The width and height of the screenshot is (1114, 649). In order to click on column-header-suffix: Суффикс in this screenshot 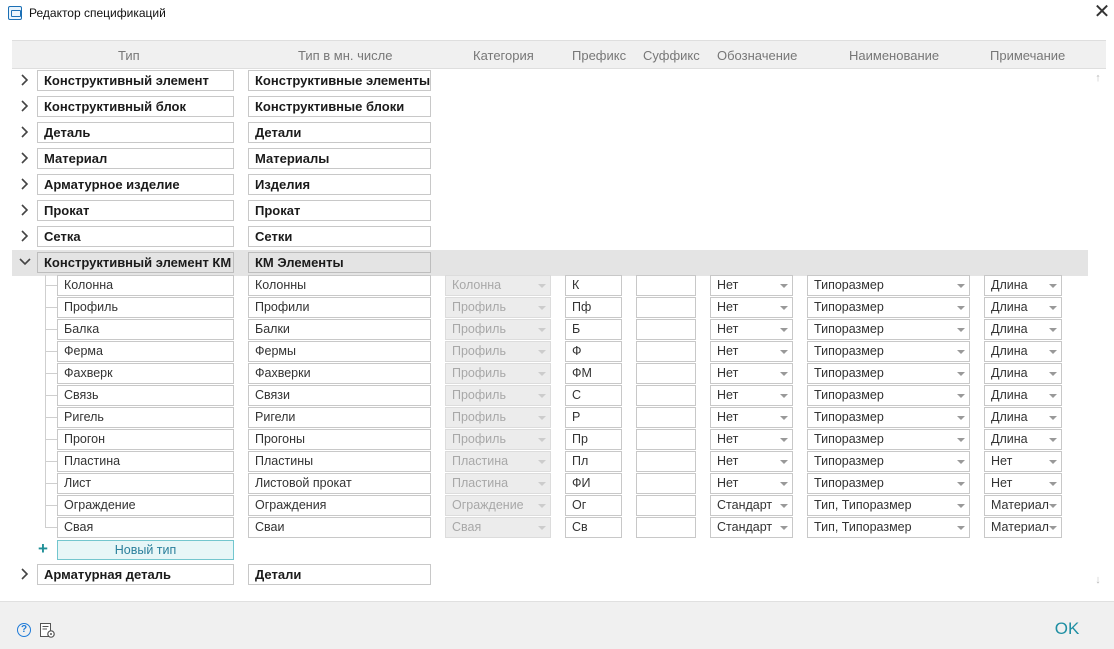, I will do `click(671, 55)`.